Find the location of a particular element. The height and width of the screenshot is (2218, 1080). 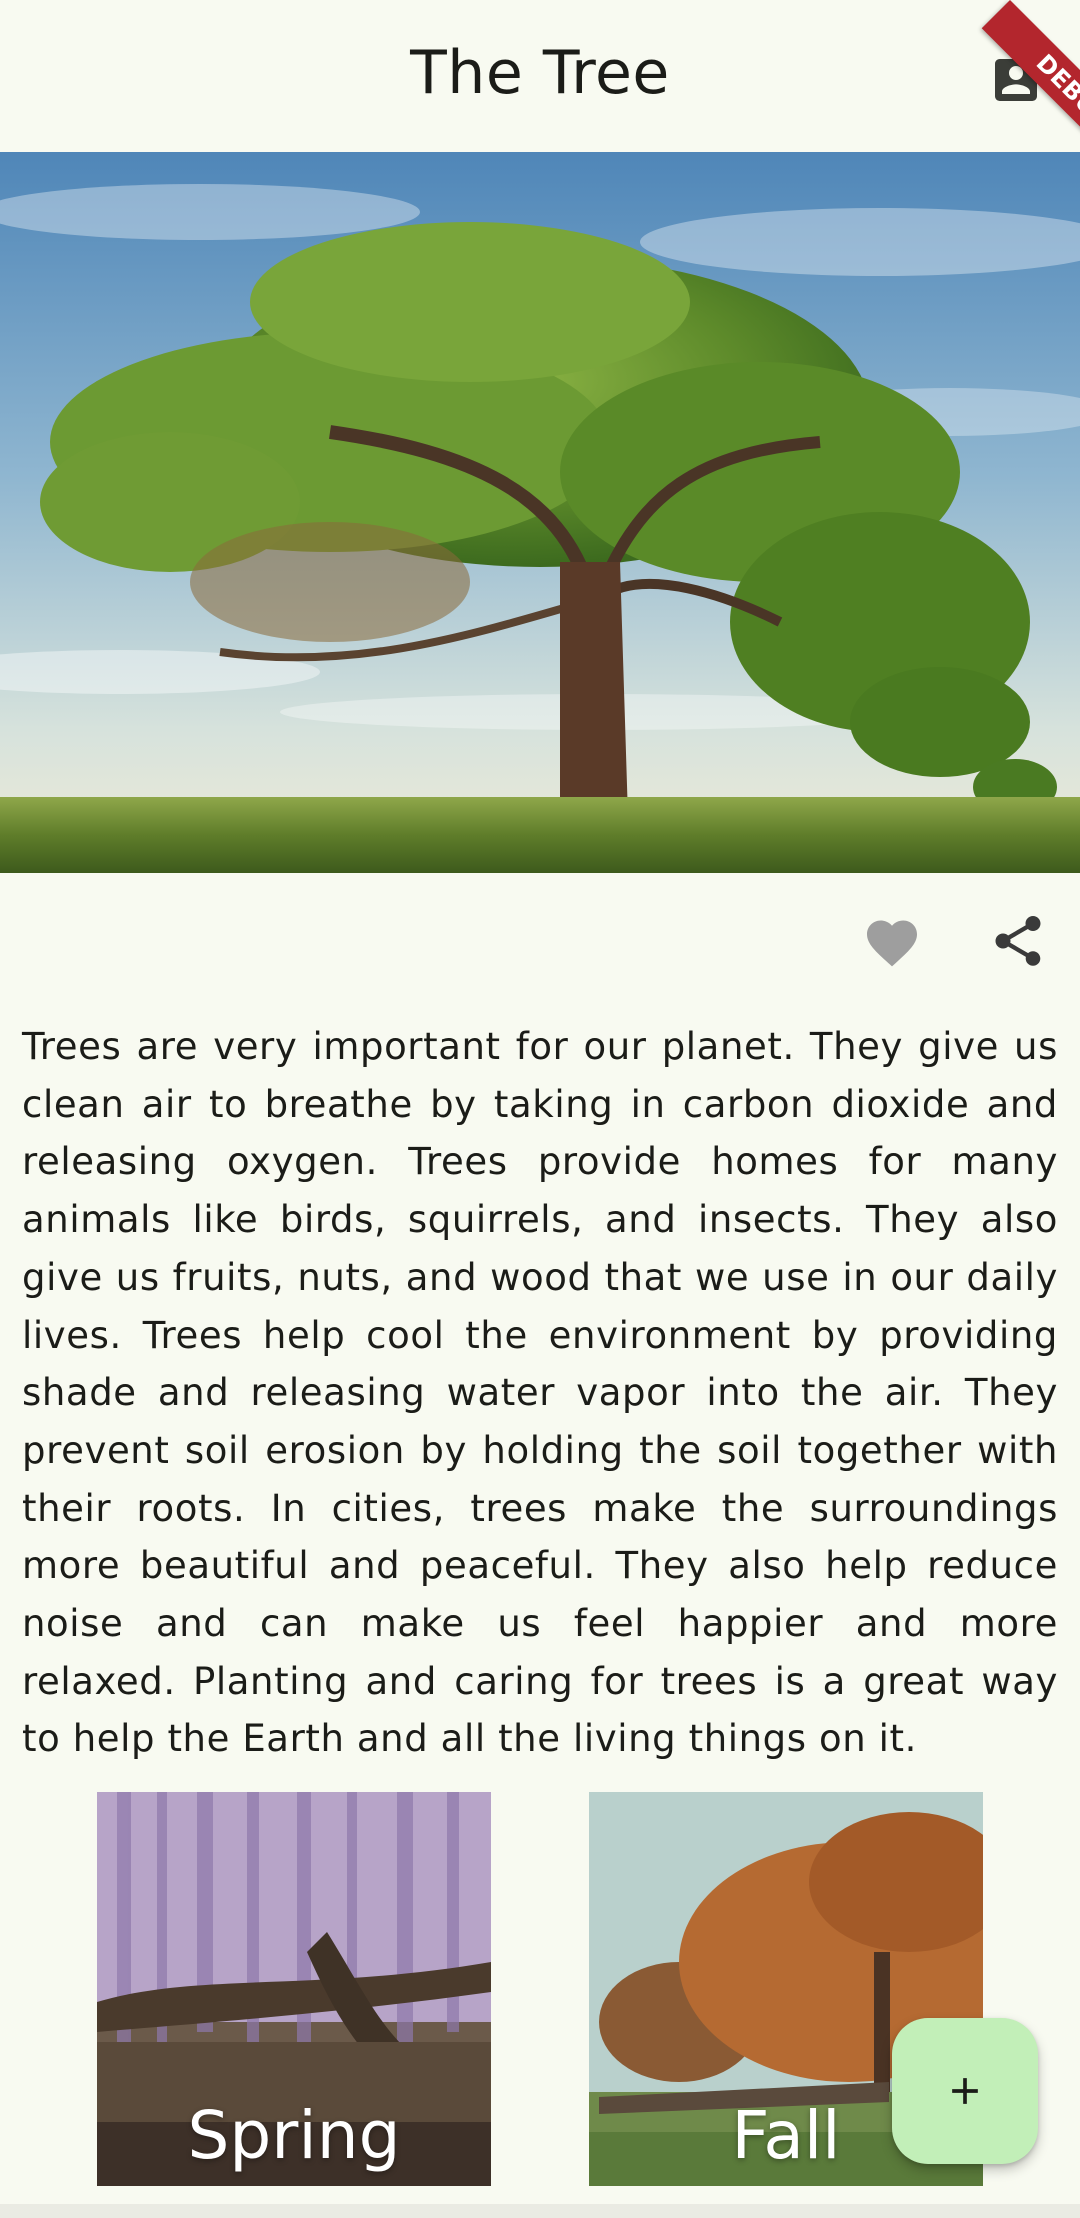

action-row is located at coordinates (540, 938).